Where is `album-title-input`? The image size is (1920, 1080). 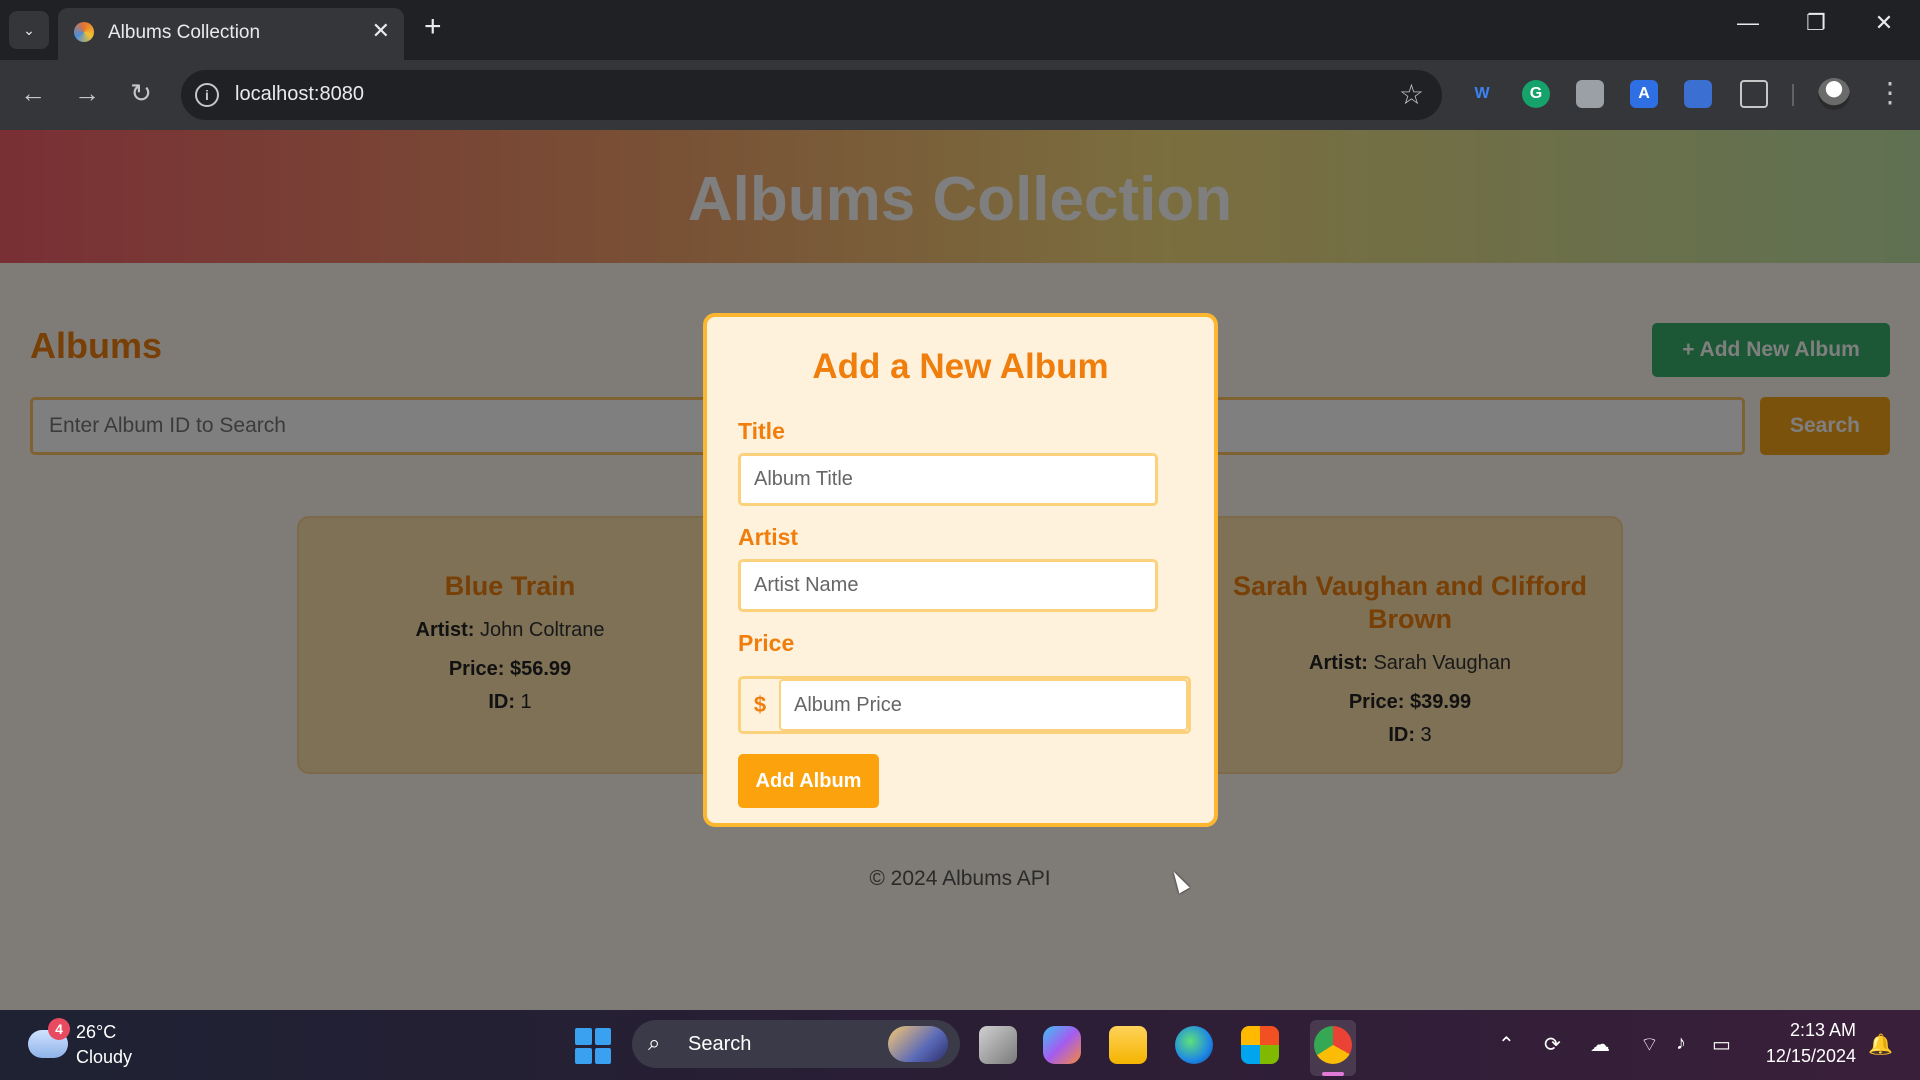 album-title-input is located at coordinates (948, 479).